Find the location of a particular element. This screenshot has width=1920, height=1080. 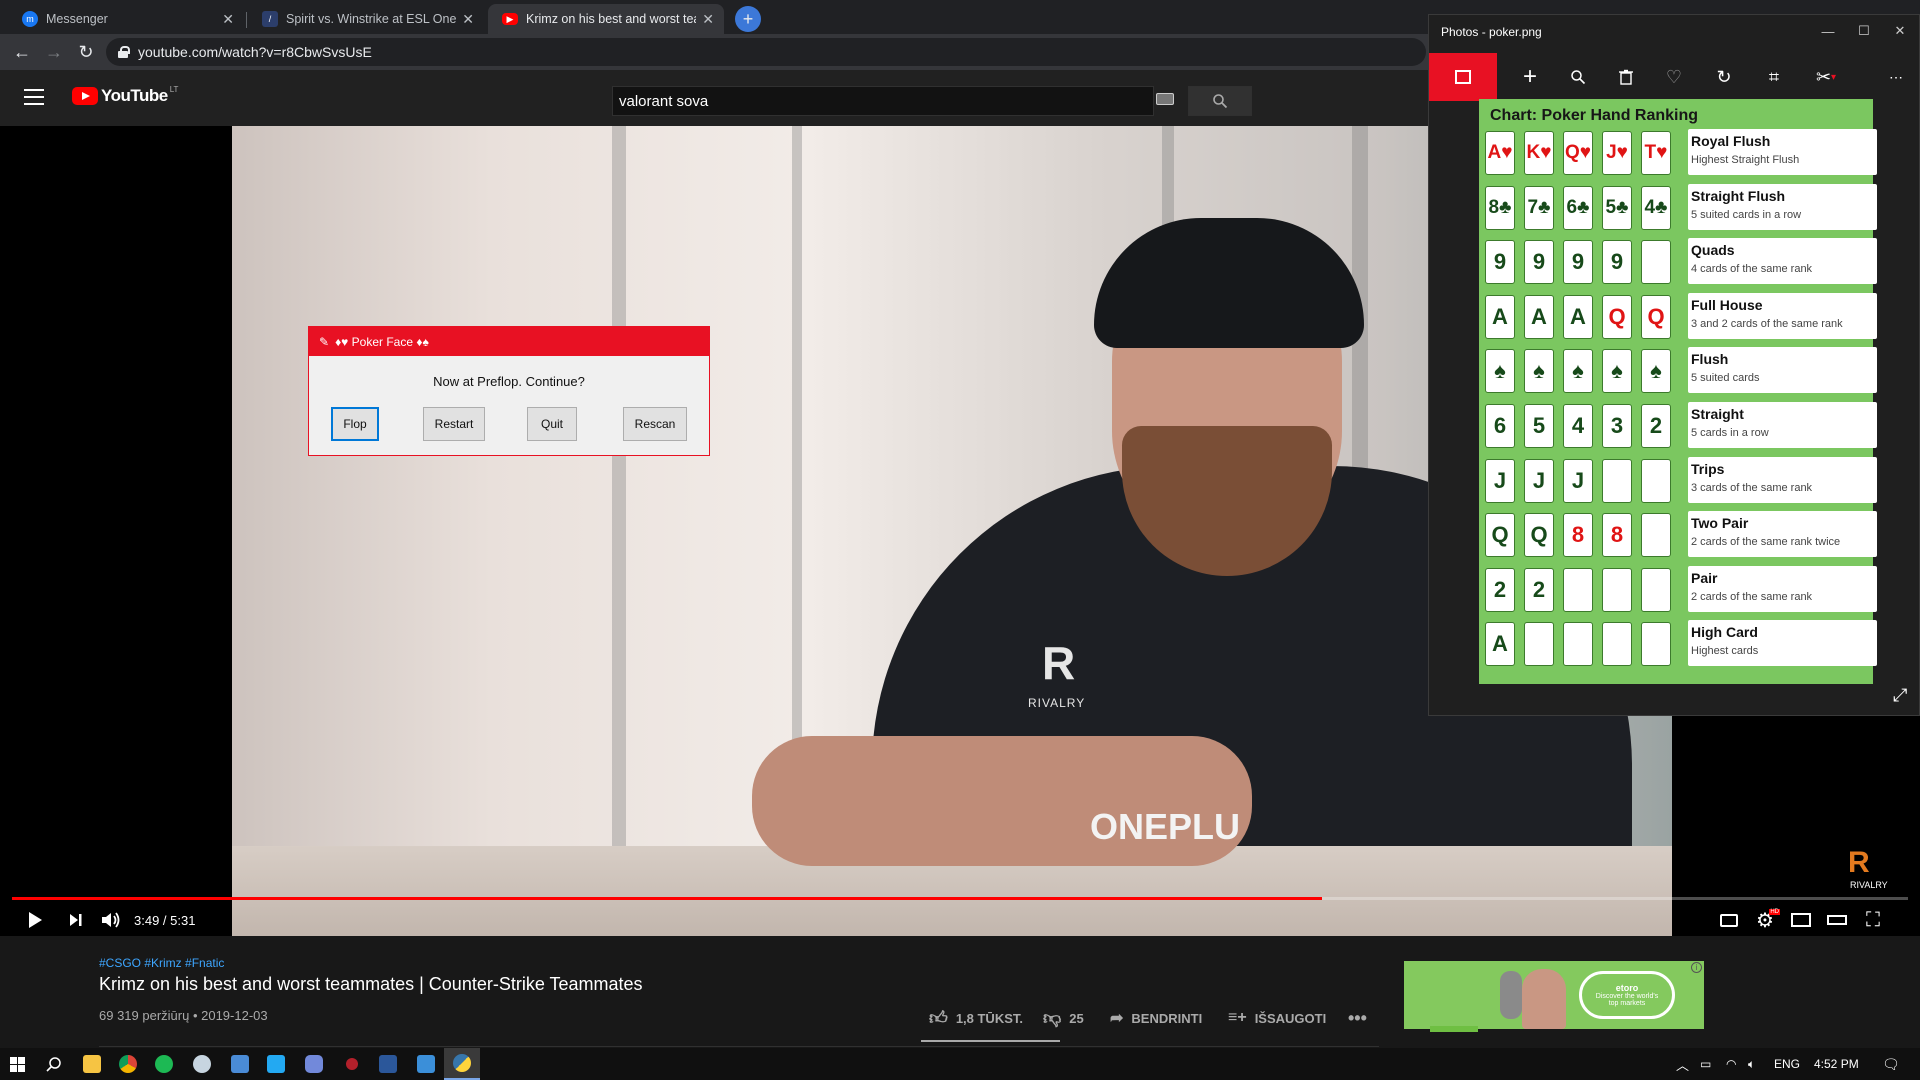

show-hidden-icons-button: ︿ is located at coordinates (1682, 1064).